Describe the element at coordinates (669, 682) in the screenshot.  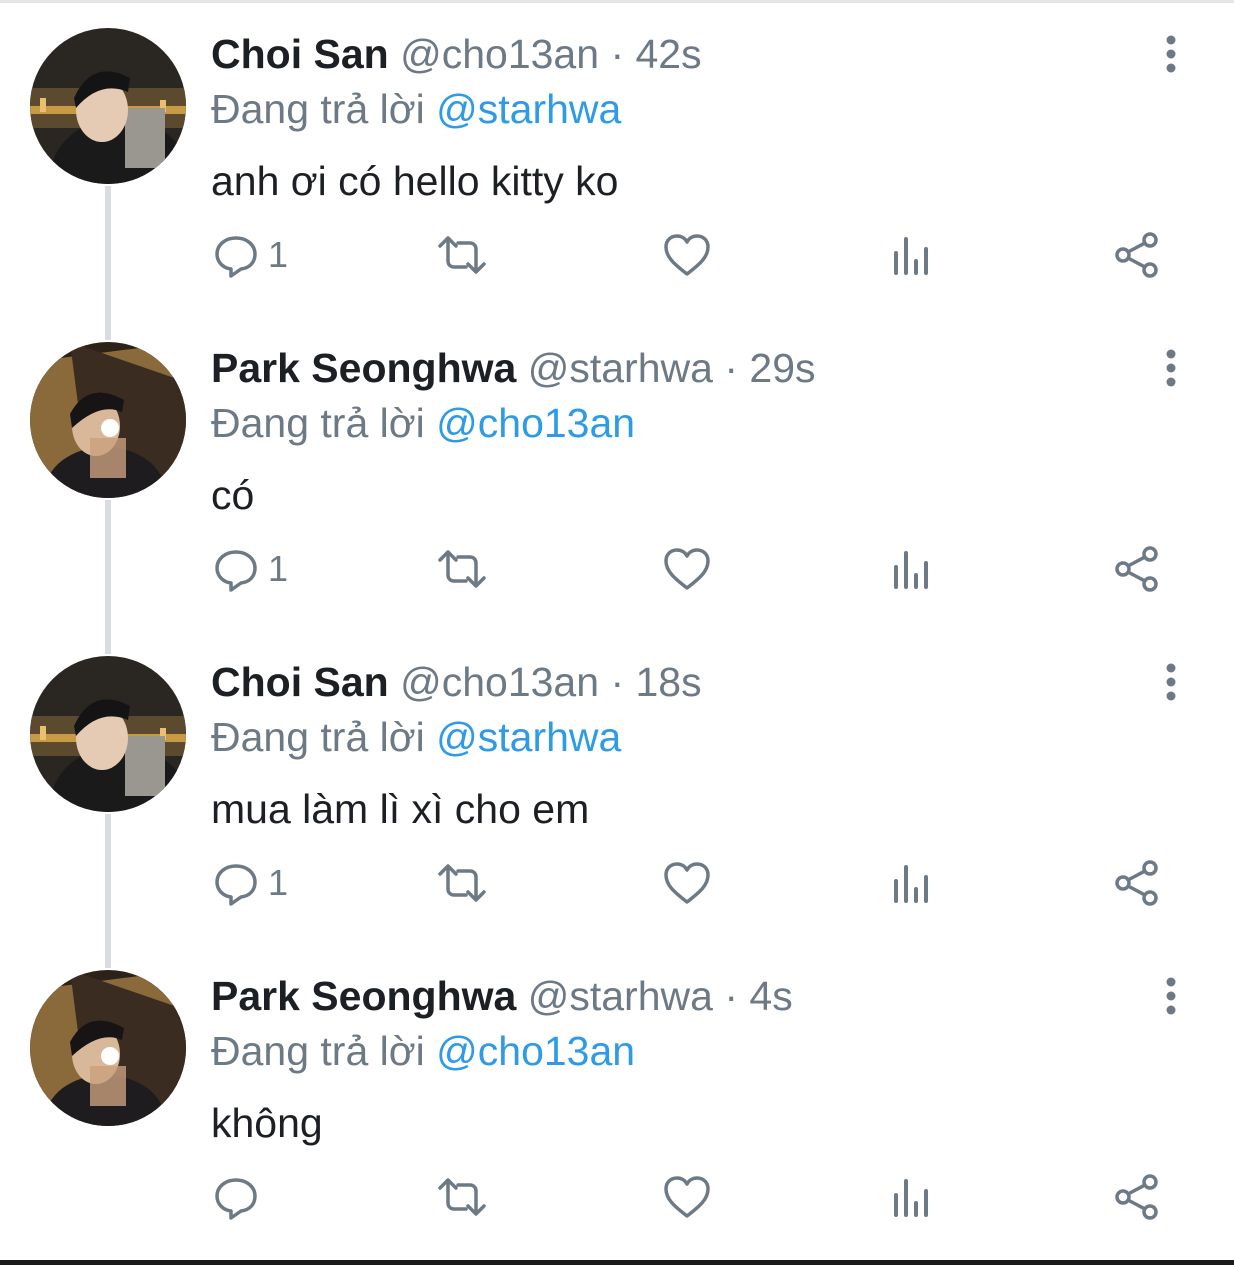
I see `timestamp: 18s` at that location.